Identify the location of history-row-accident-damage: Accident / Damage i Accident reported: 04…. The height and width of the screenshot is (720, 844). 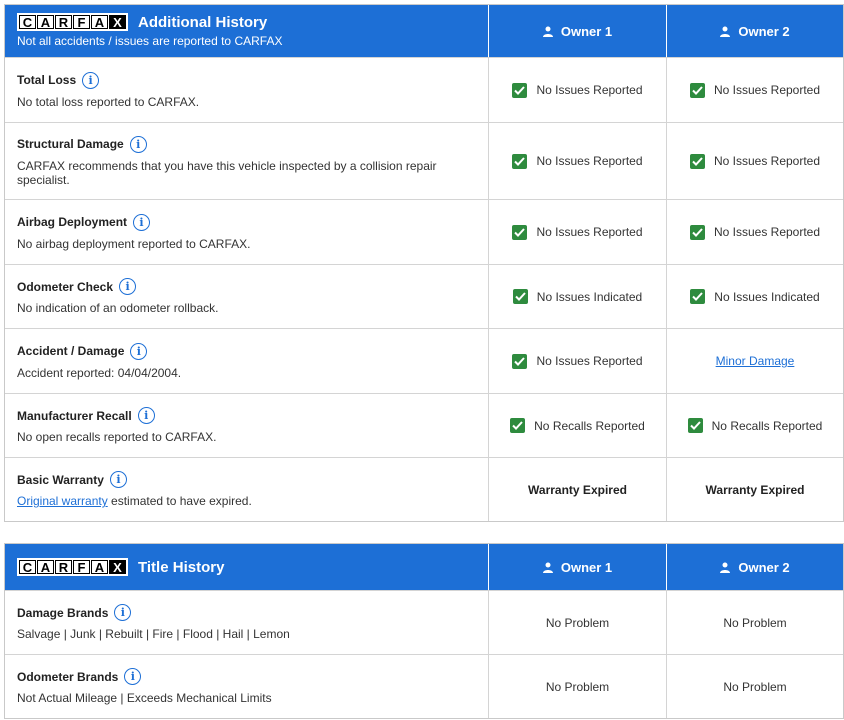
(424, 360).